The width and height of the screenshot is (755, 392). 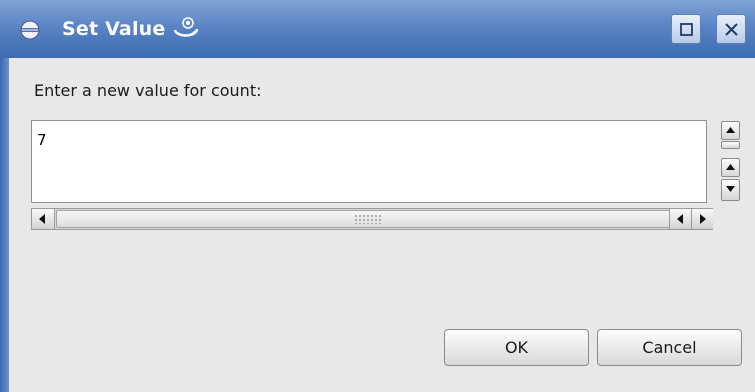 I want to click on maximize-icon, so click(x=686, y=29).